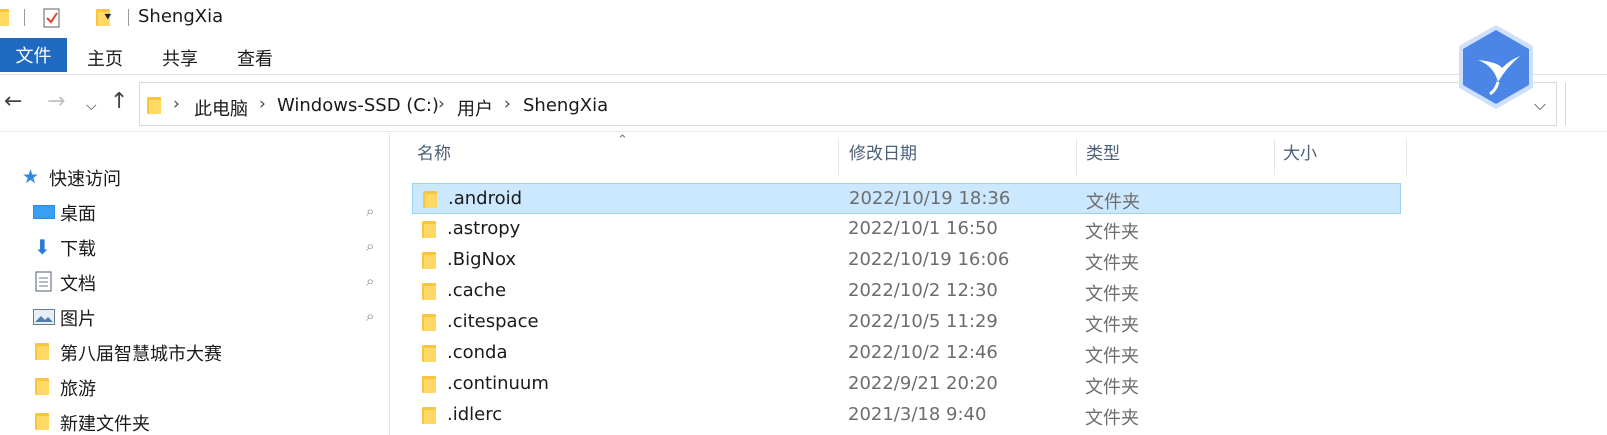 The width and height of the screenshot is (1607, 435). Describe the element at coordinates (221, 108) in the screenshot. I see `breadcrumb-this-pc: 此电脑` at that location.